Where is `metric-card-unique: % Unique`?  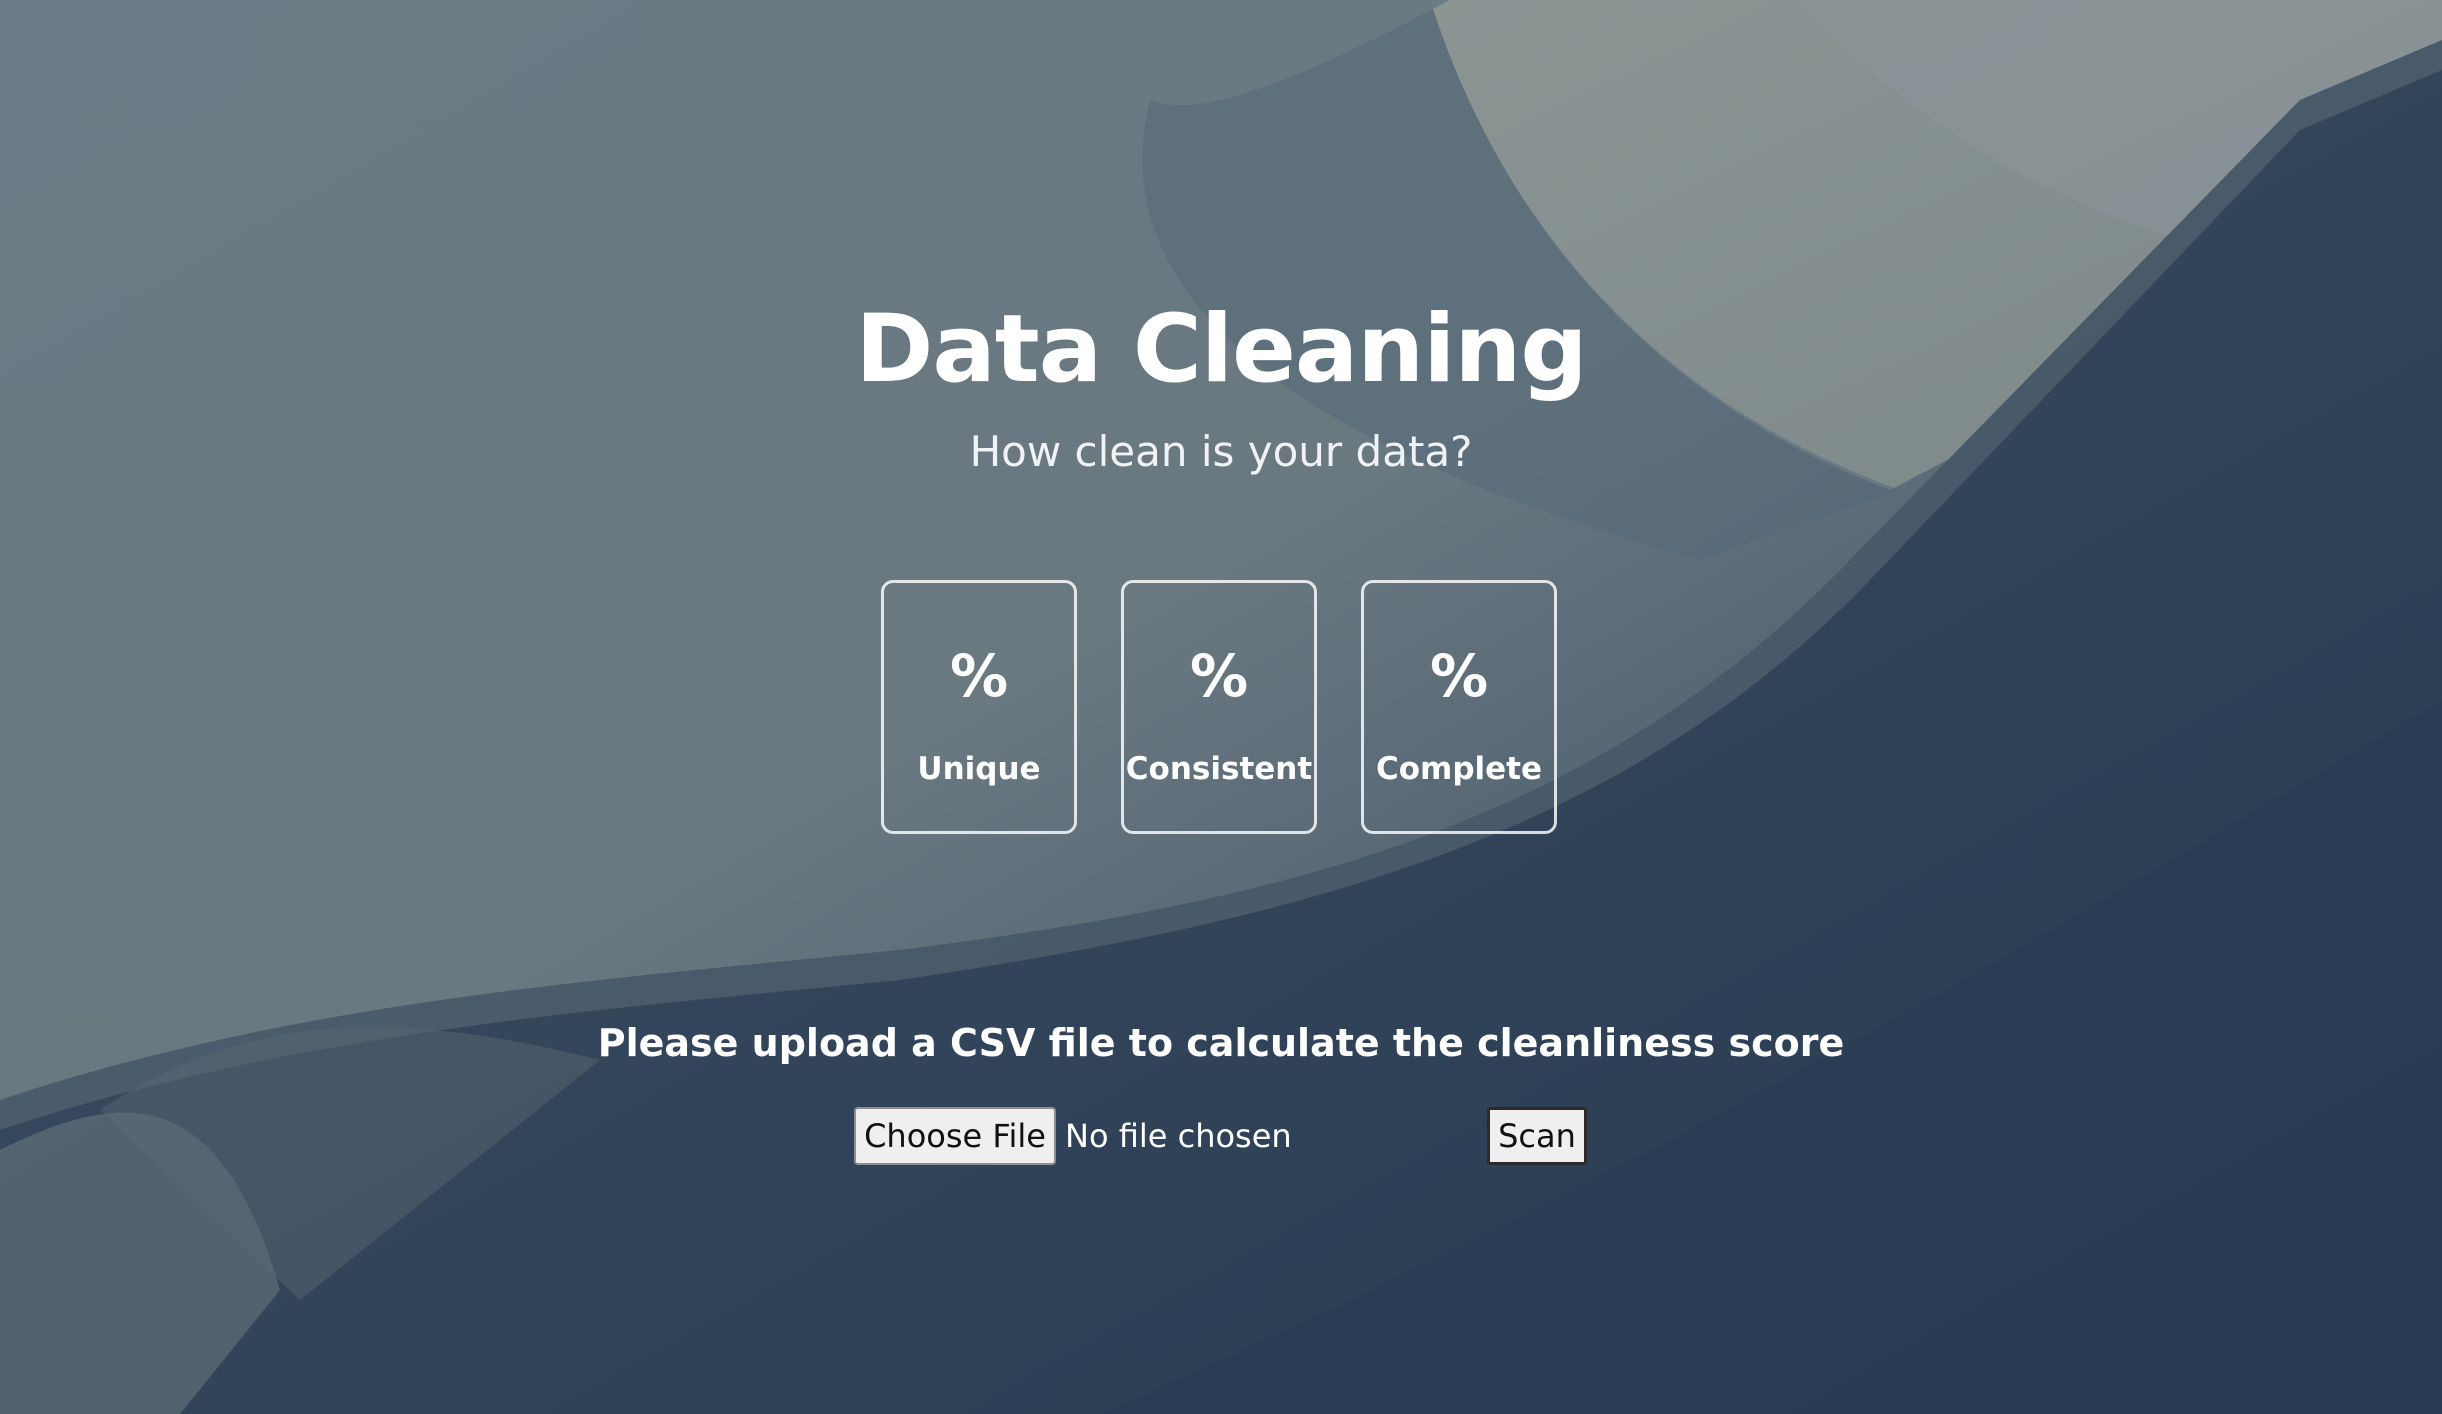
metric-card-unique: % Unique is located at coordinates (979, 707).